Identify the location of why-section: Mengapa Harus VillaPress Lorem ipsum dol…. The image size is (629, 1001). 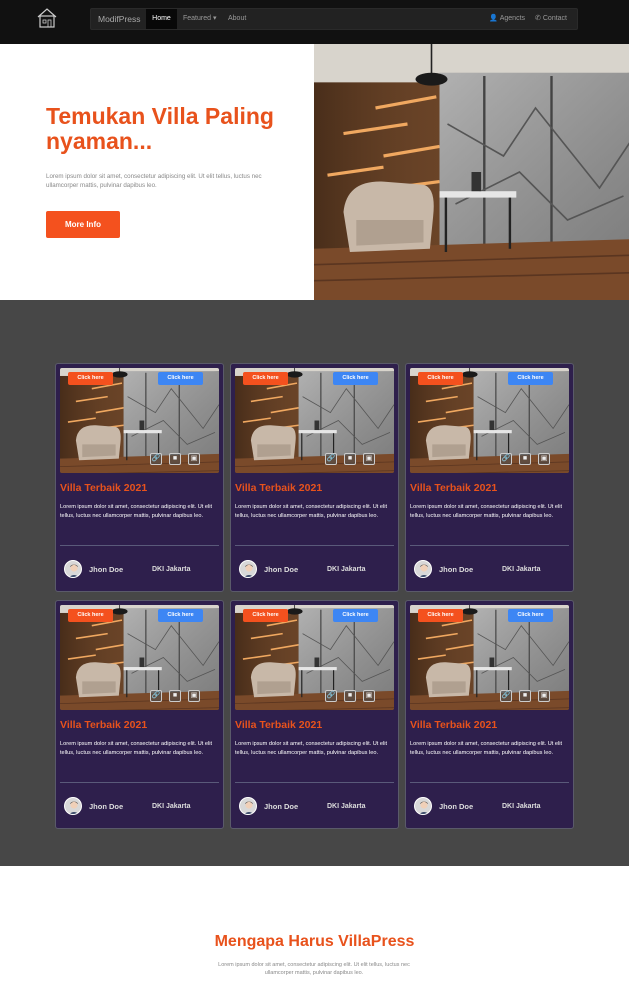
(314, 933).